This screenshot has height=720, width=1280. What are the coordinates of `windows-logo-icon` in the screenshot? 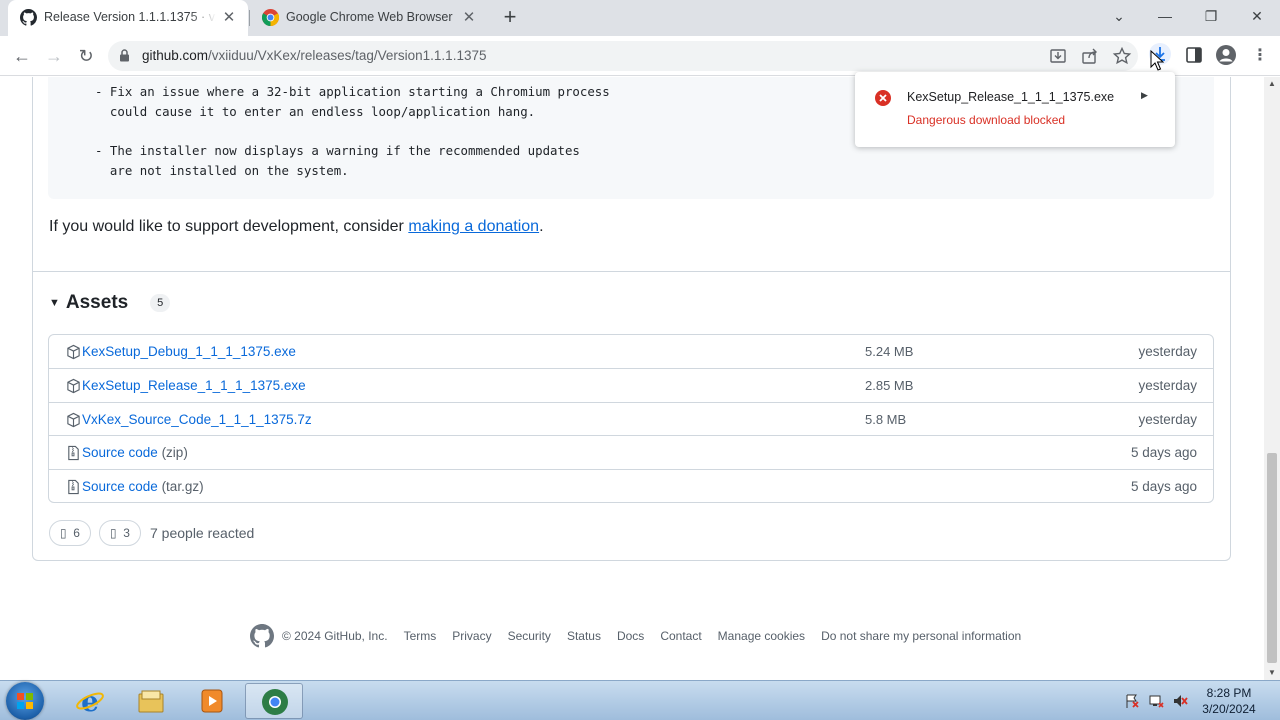 It's located at (25, 701).